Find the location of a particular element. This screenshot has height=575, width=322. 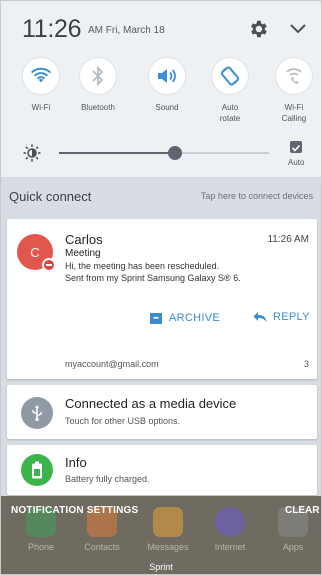

dock-label: Messages is located at coordinates (168, 547).